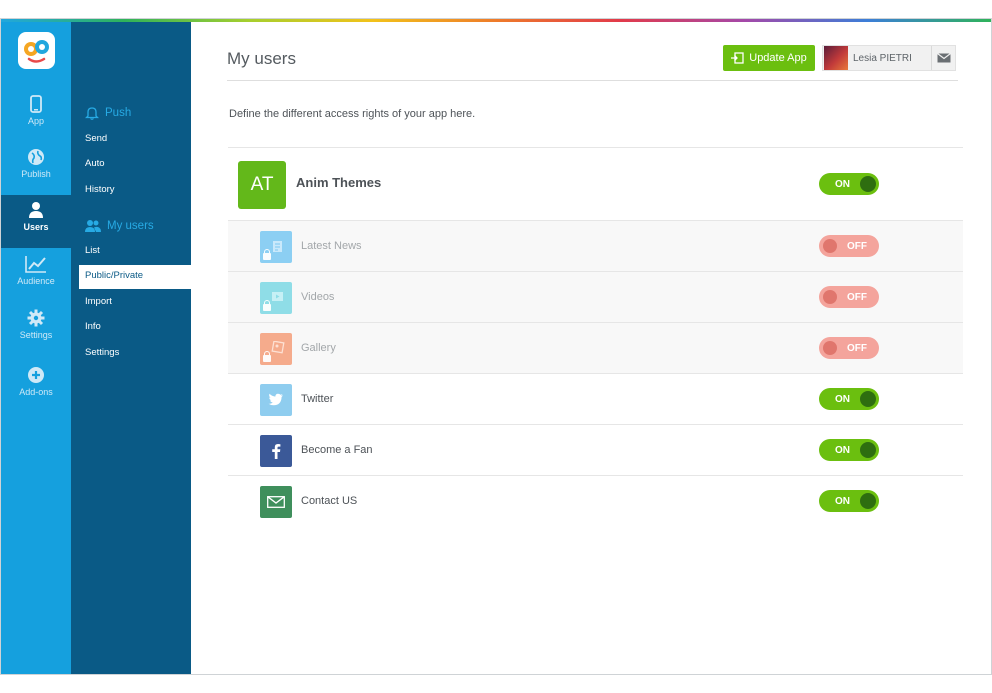 The height and width of the screenshot is (693, 992). Describe the element at coordinates (331, 246) in the screenshot. I see `item-label-latest-news: Latest News` at that location.